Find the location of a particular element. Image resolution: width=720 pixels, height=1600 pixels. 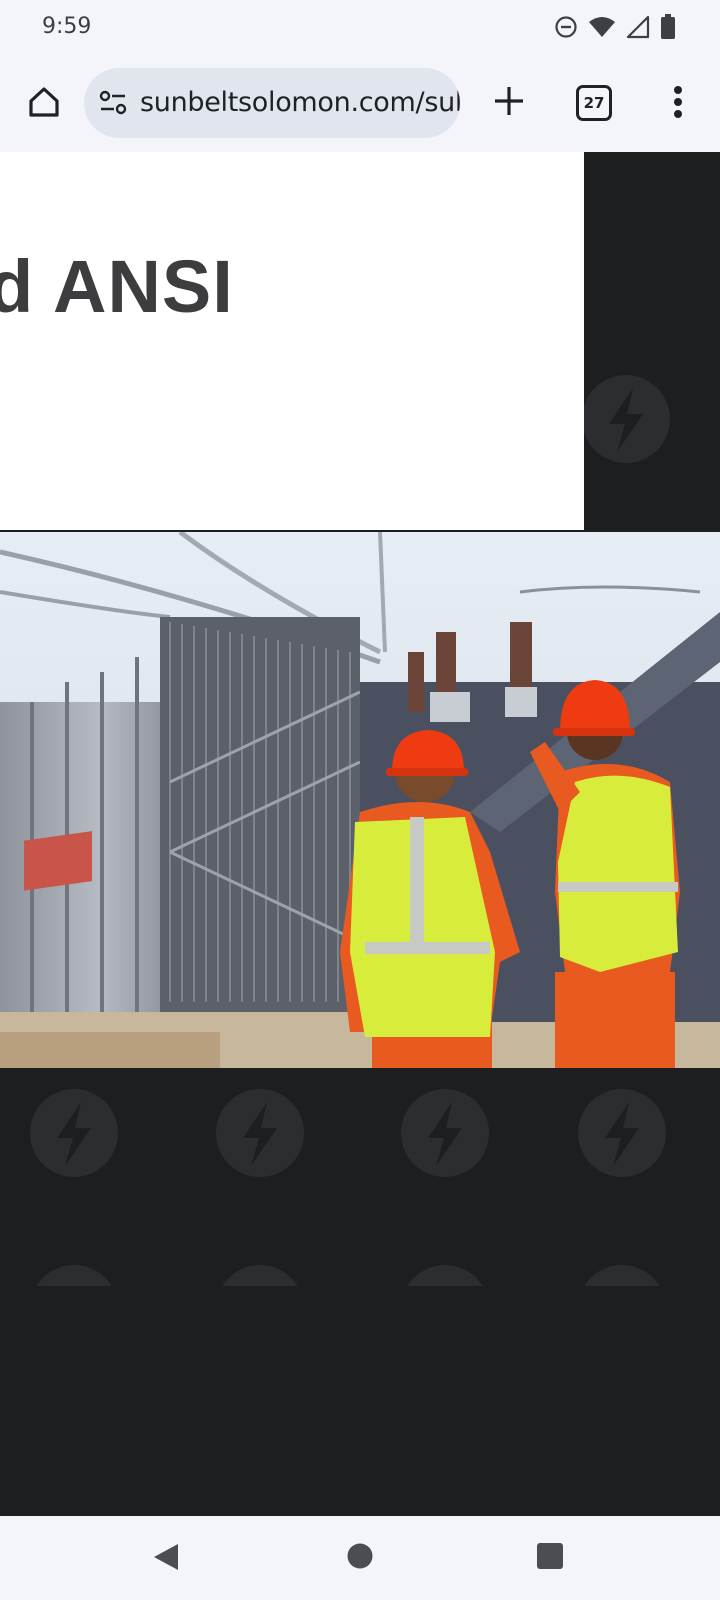

site-settings-icon is located at coordinates (113, 103).